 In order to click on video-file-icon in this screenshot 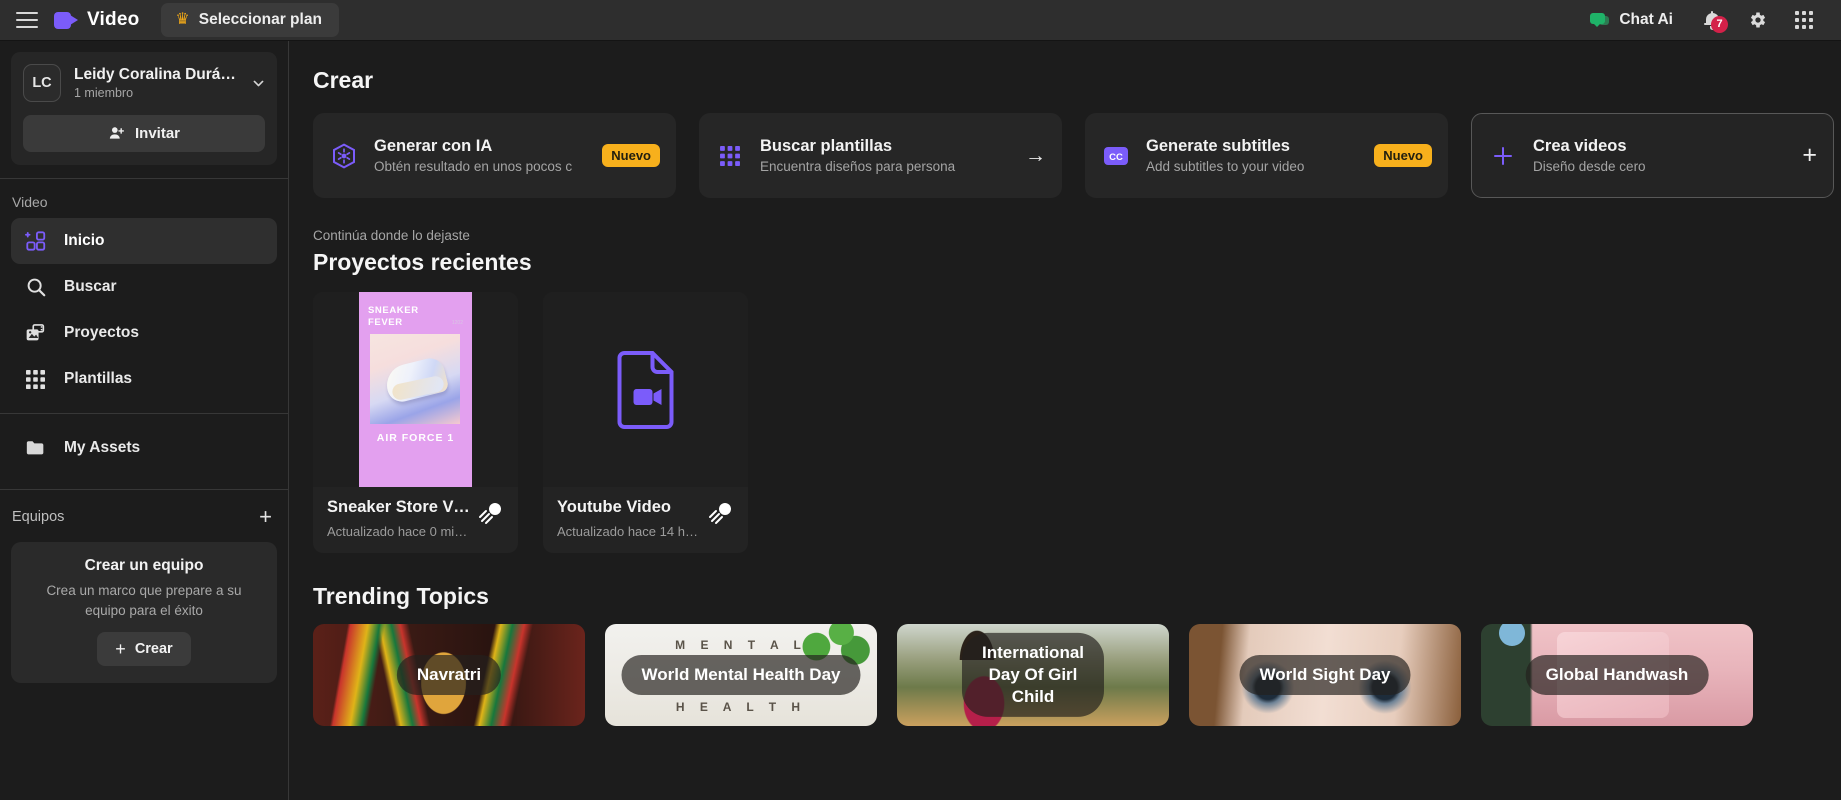, I will do `click(645, 389)`.